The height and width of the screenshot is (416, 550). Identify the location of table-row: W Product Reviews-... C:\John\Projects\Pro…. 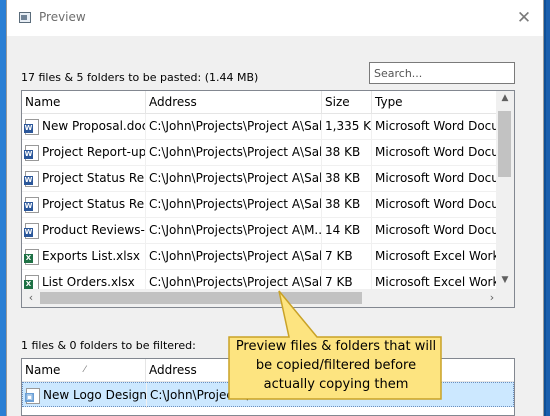
(259, 231).